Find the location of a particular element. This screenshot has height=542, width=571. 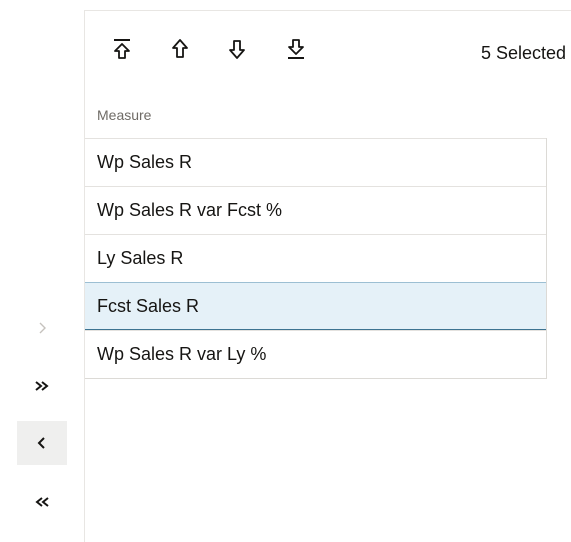

list-item-label: Wp Sales R is located at coordinates (145, 162).